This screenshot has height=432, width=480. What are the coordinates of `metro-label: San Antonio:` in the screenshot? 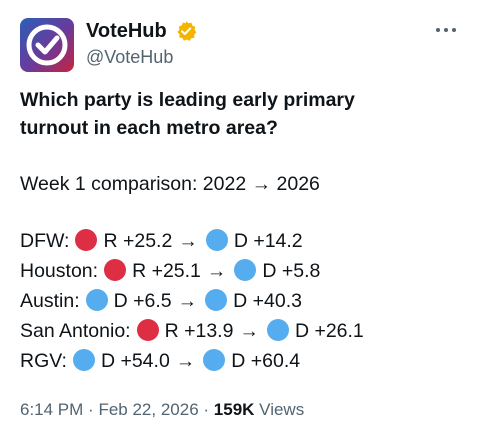 It's located at (75, 331).